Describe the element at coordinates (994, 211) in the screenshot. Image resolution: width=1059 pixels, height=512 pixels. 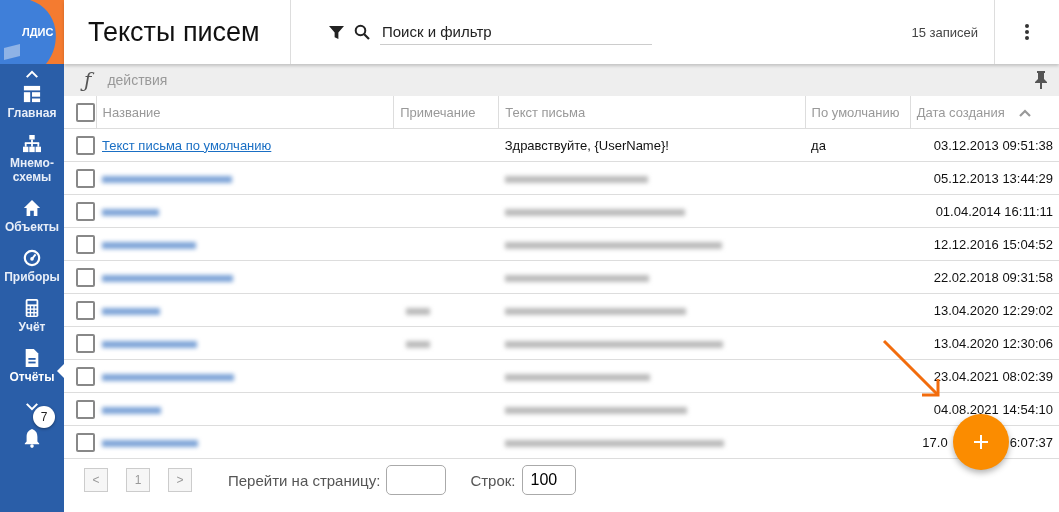
I see `table-cell: 01.04.2014 16:11:11` at that location.